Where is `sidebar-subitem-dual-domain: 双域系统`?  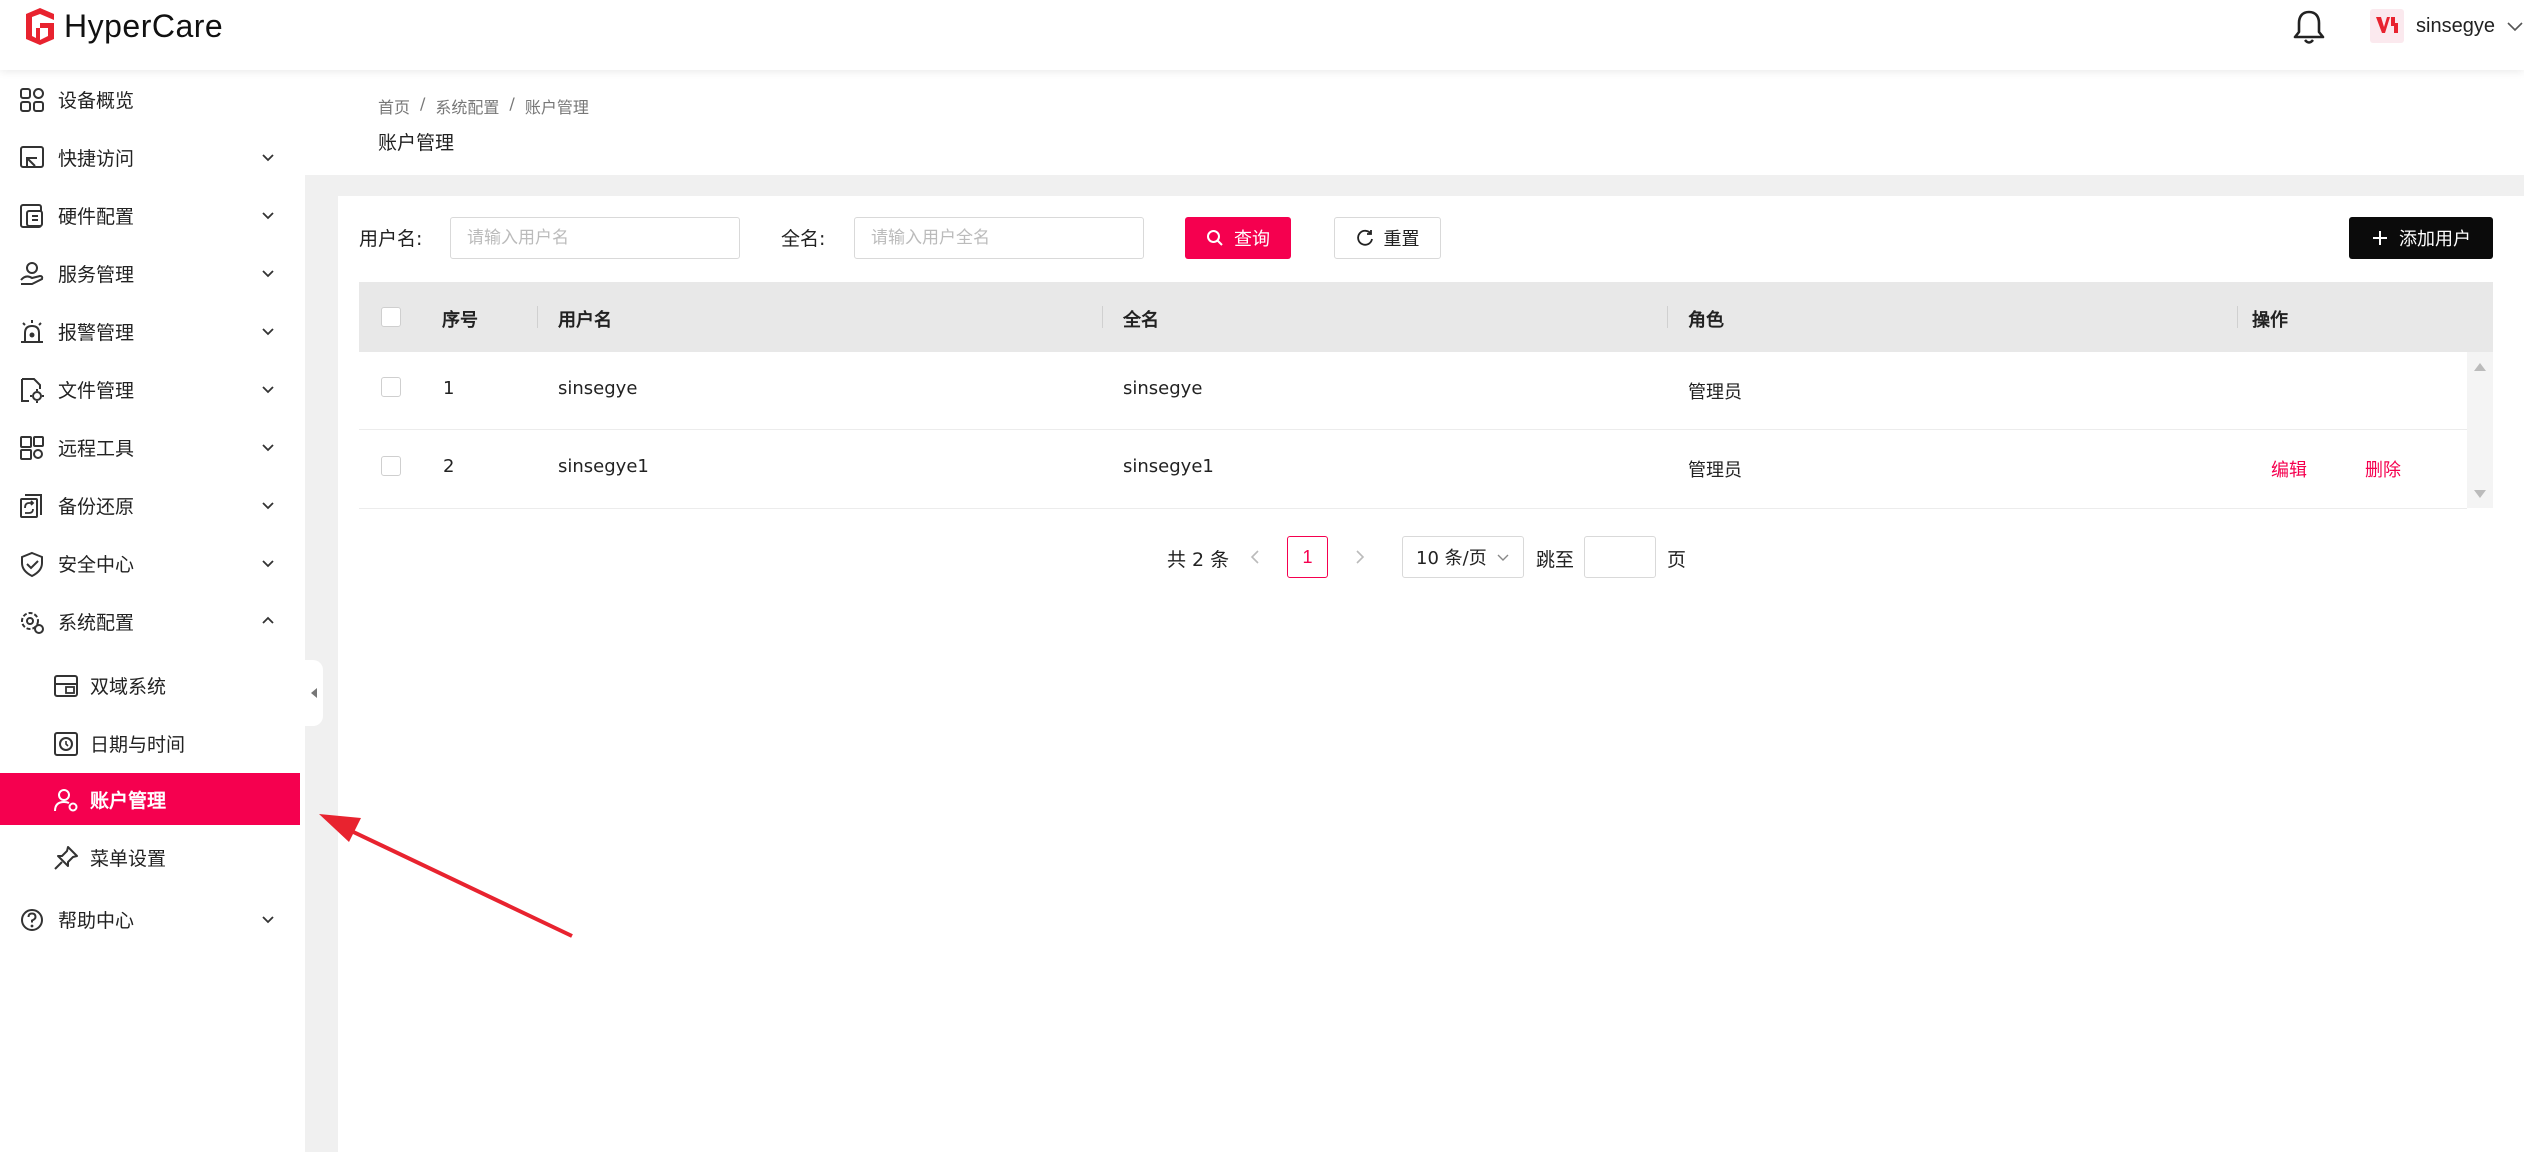
sidebar-subitem-dual-domain: 双域系统 is located at coordinates (150, 685).